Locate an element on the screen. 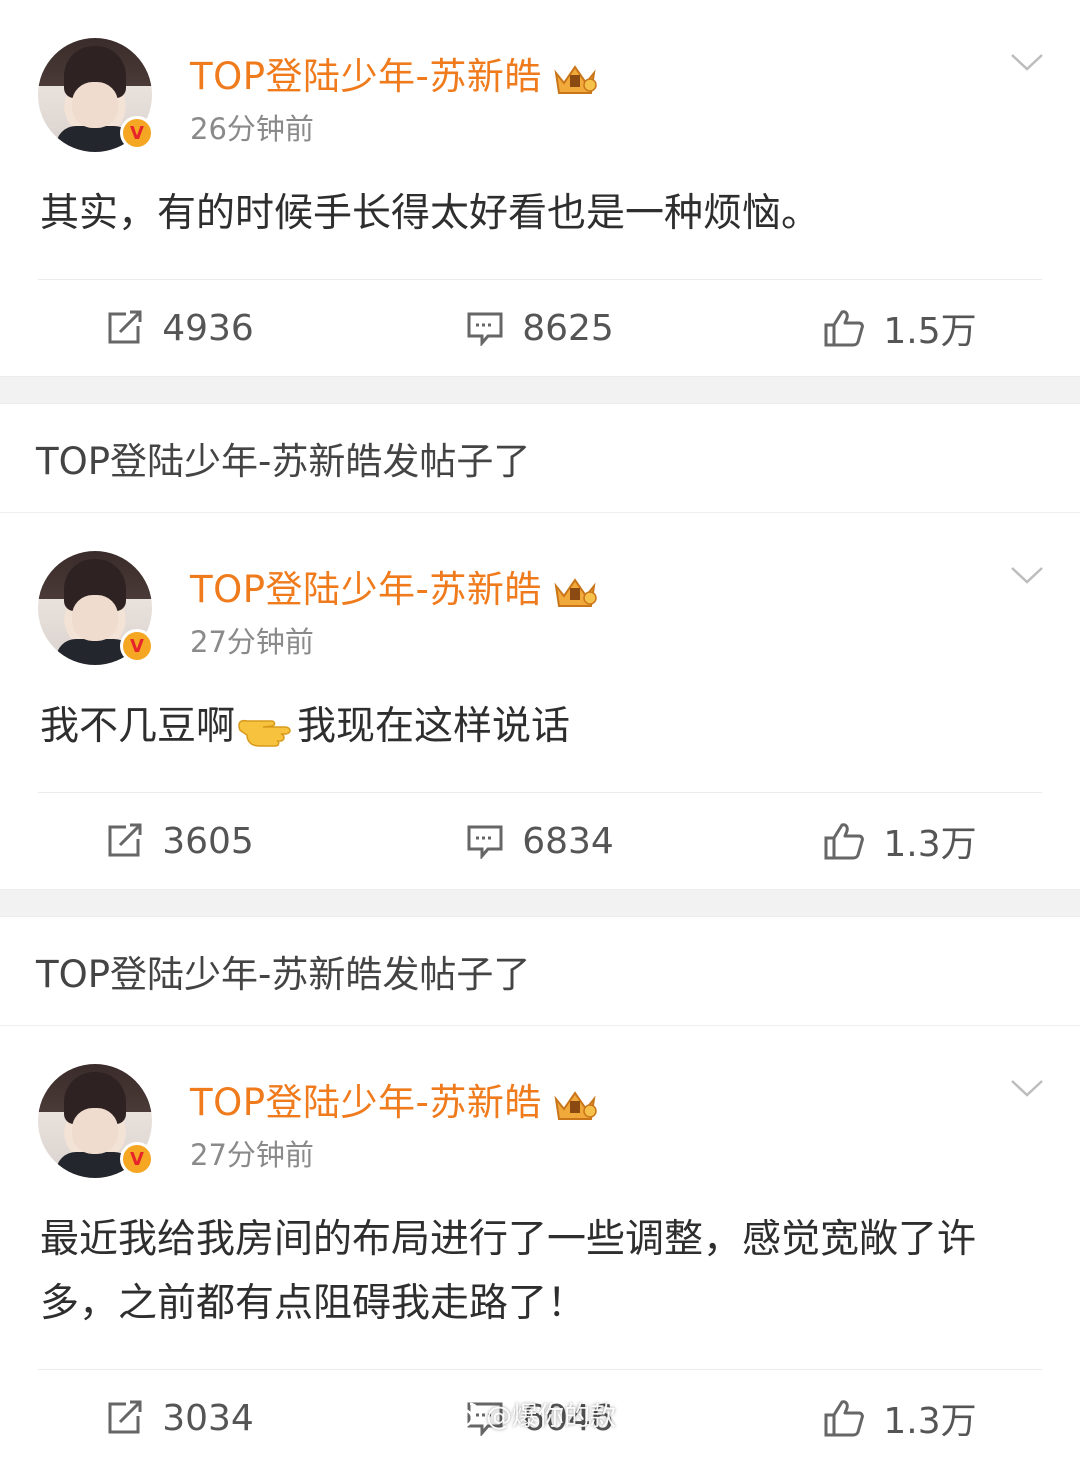  post-text-content: 其实，有的时候手长得太好看也是一种烦恼。 is located at coordinates (430, 213).